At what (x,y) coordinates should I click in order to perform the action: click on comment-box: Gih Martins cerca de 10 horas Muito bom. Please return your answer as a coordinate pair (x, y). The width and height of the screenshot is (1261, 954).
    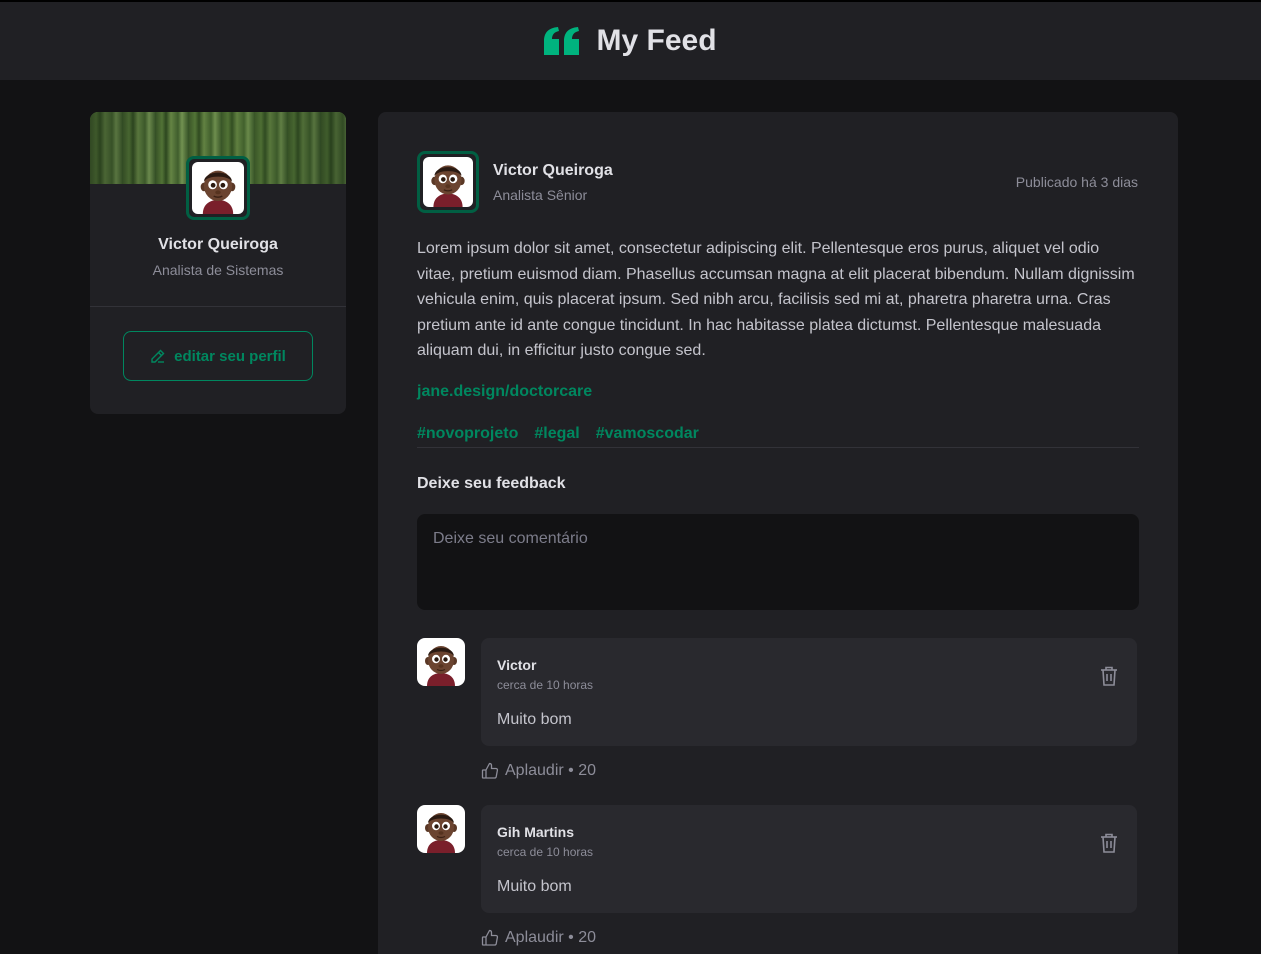
    Looking at the image, I should click on (809, 859).